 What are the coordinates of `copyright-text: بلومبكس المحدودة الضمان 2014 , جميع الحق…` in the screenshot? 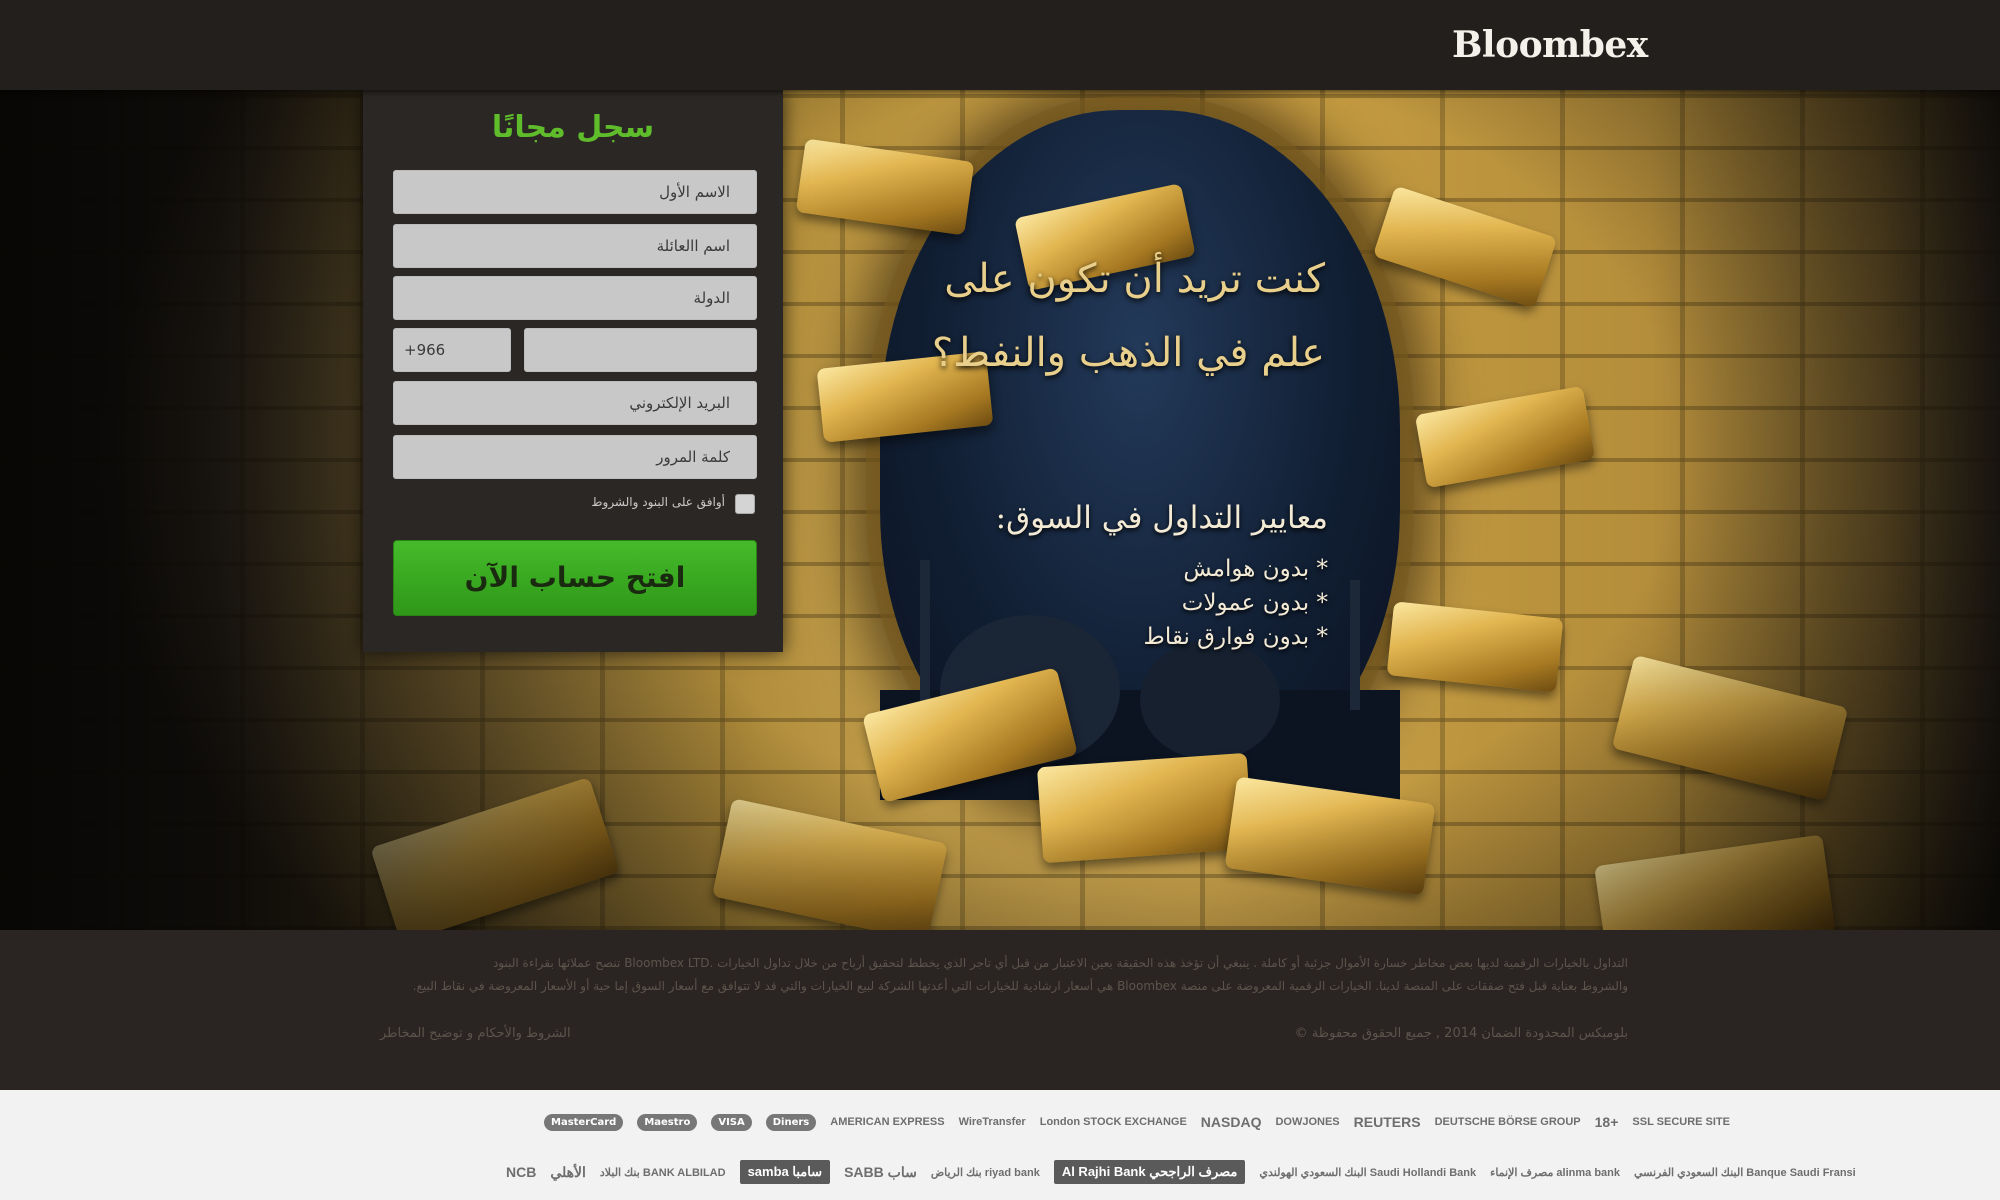 It's located at (1461, 1033).